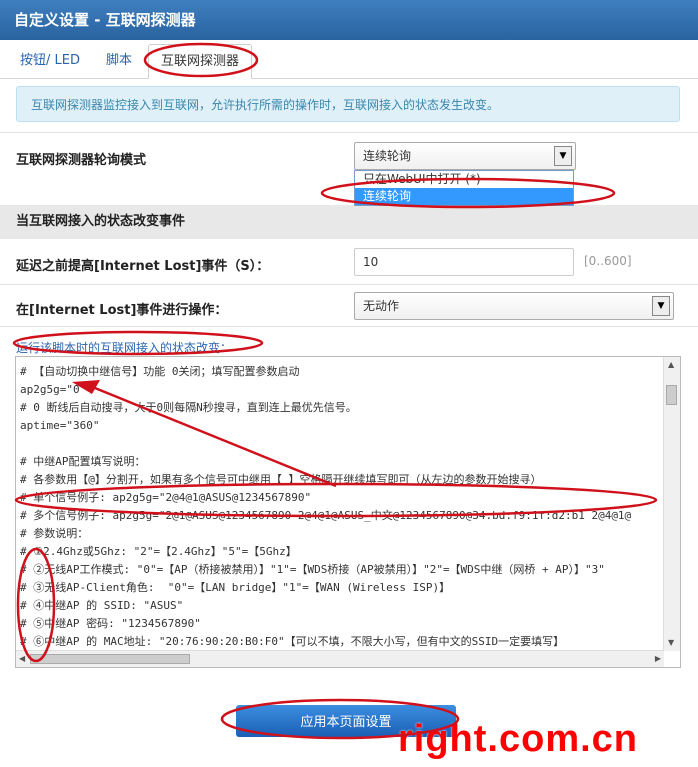 The height and width of the screenshot is (767, 698). I want to click on tab-internet-detector: 互联网探测器, so click(200, 61).